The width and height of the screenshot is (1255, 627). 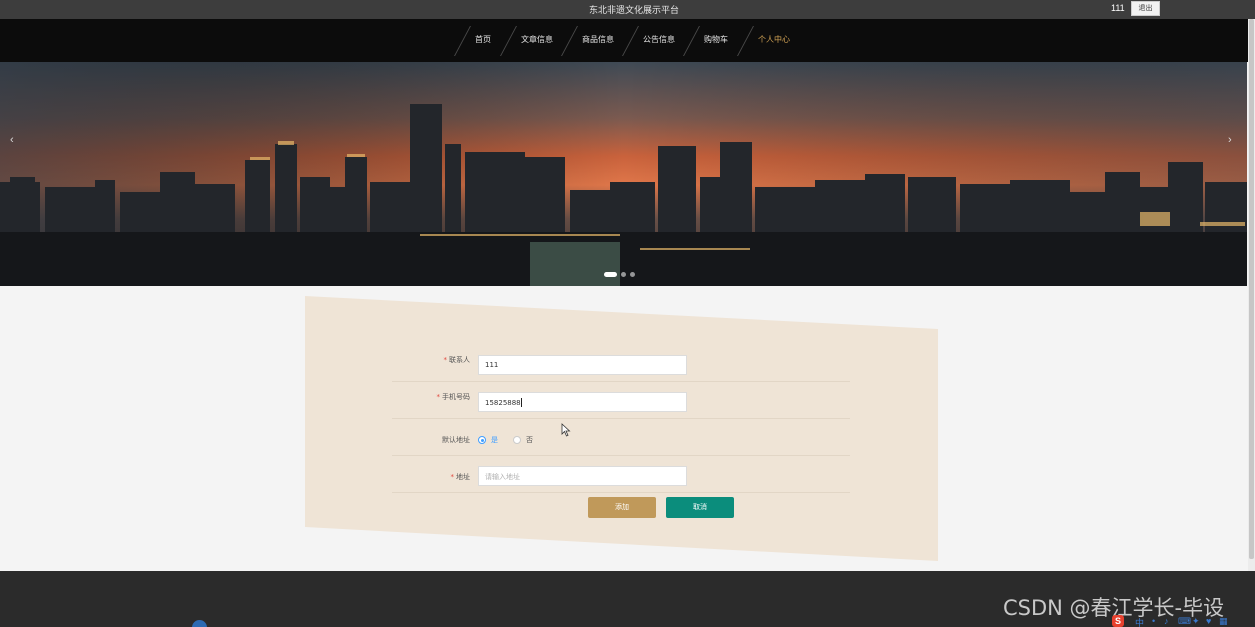 I want to click on nav-item-notices: 公告信息, so click(x=659, y=39).